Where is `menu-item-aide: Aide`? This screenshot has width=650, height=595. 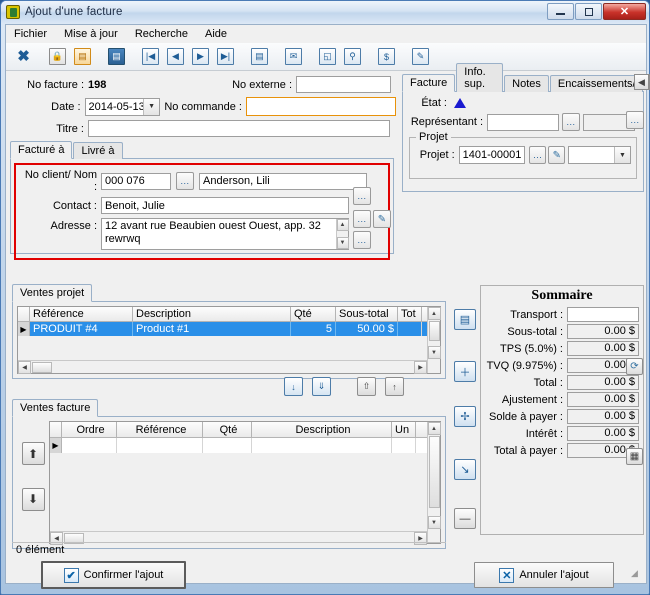
menu-item-aide: Aide is located at coordinates (216, 34).